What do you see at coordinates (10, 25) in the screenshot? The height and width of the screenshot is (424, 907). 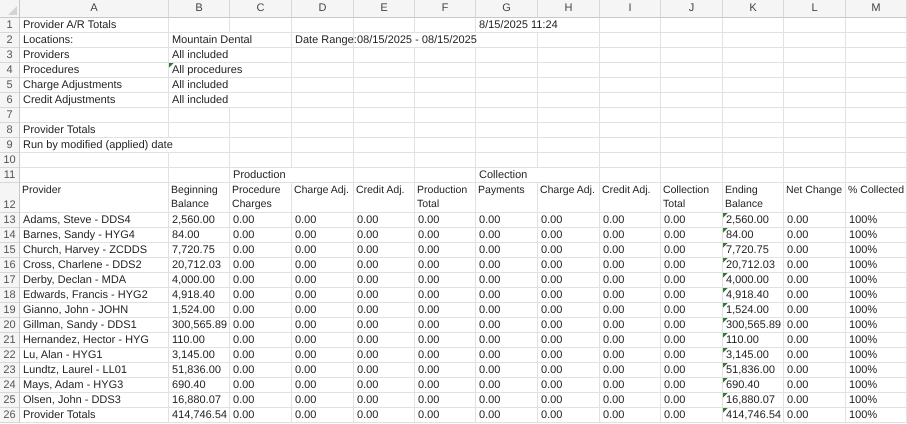 I see `row-header: 1` at bounding box center [10, 25].